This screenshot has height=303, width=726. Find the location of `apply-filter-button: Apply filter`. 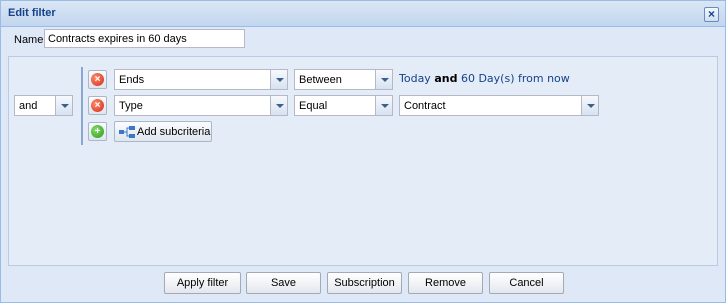

apply-filter-button: Apply filter is located at coordinates (202, 283).